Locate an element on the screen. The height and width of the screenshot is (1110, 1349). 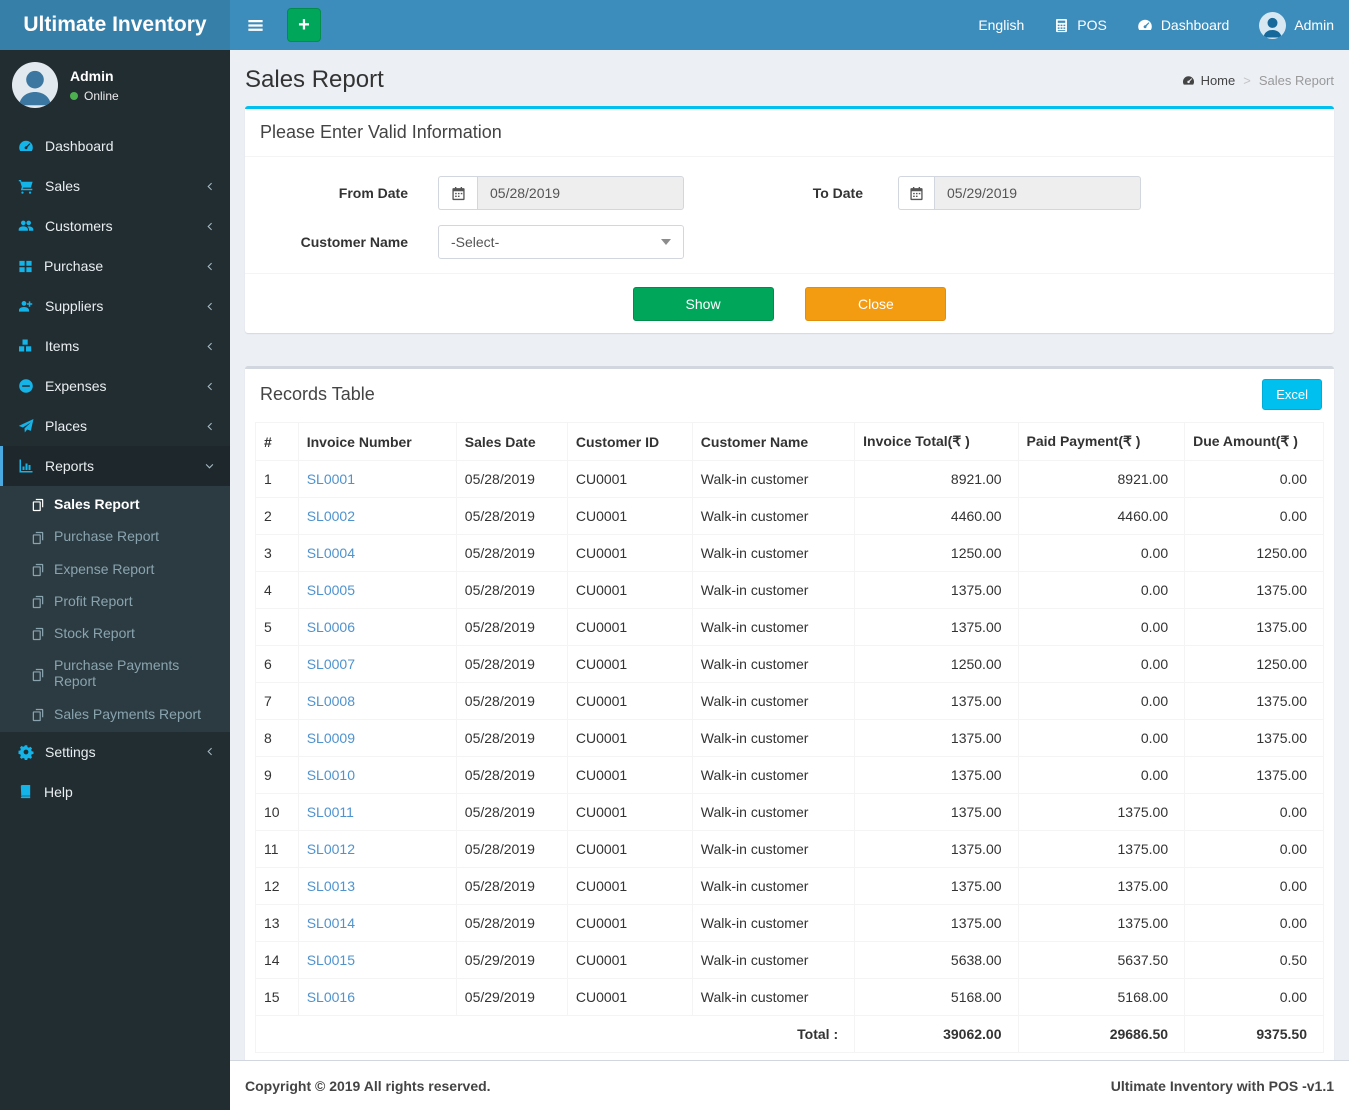
cell-invoice_number: SL0013 is located at coordinates (377, 886).